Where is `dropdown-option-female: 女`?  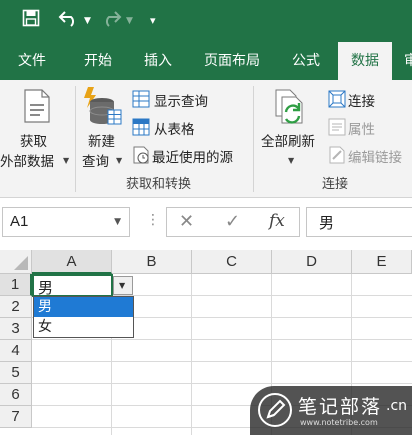
dropdown-option-female: 女 is located at coordinates (83, 327).